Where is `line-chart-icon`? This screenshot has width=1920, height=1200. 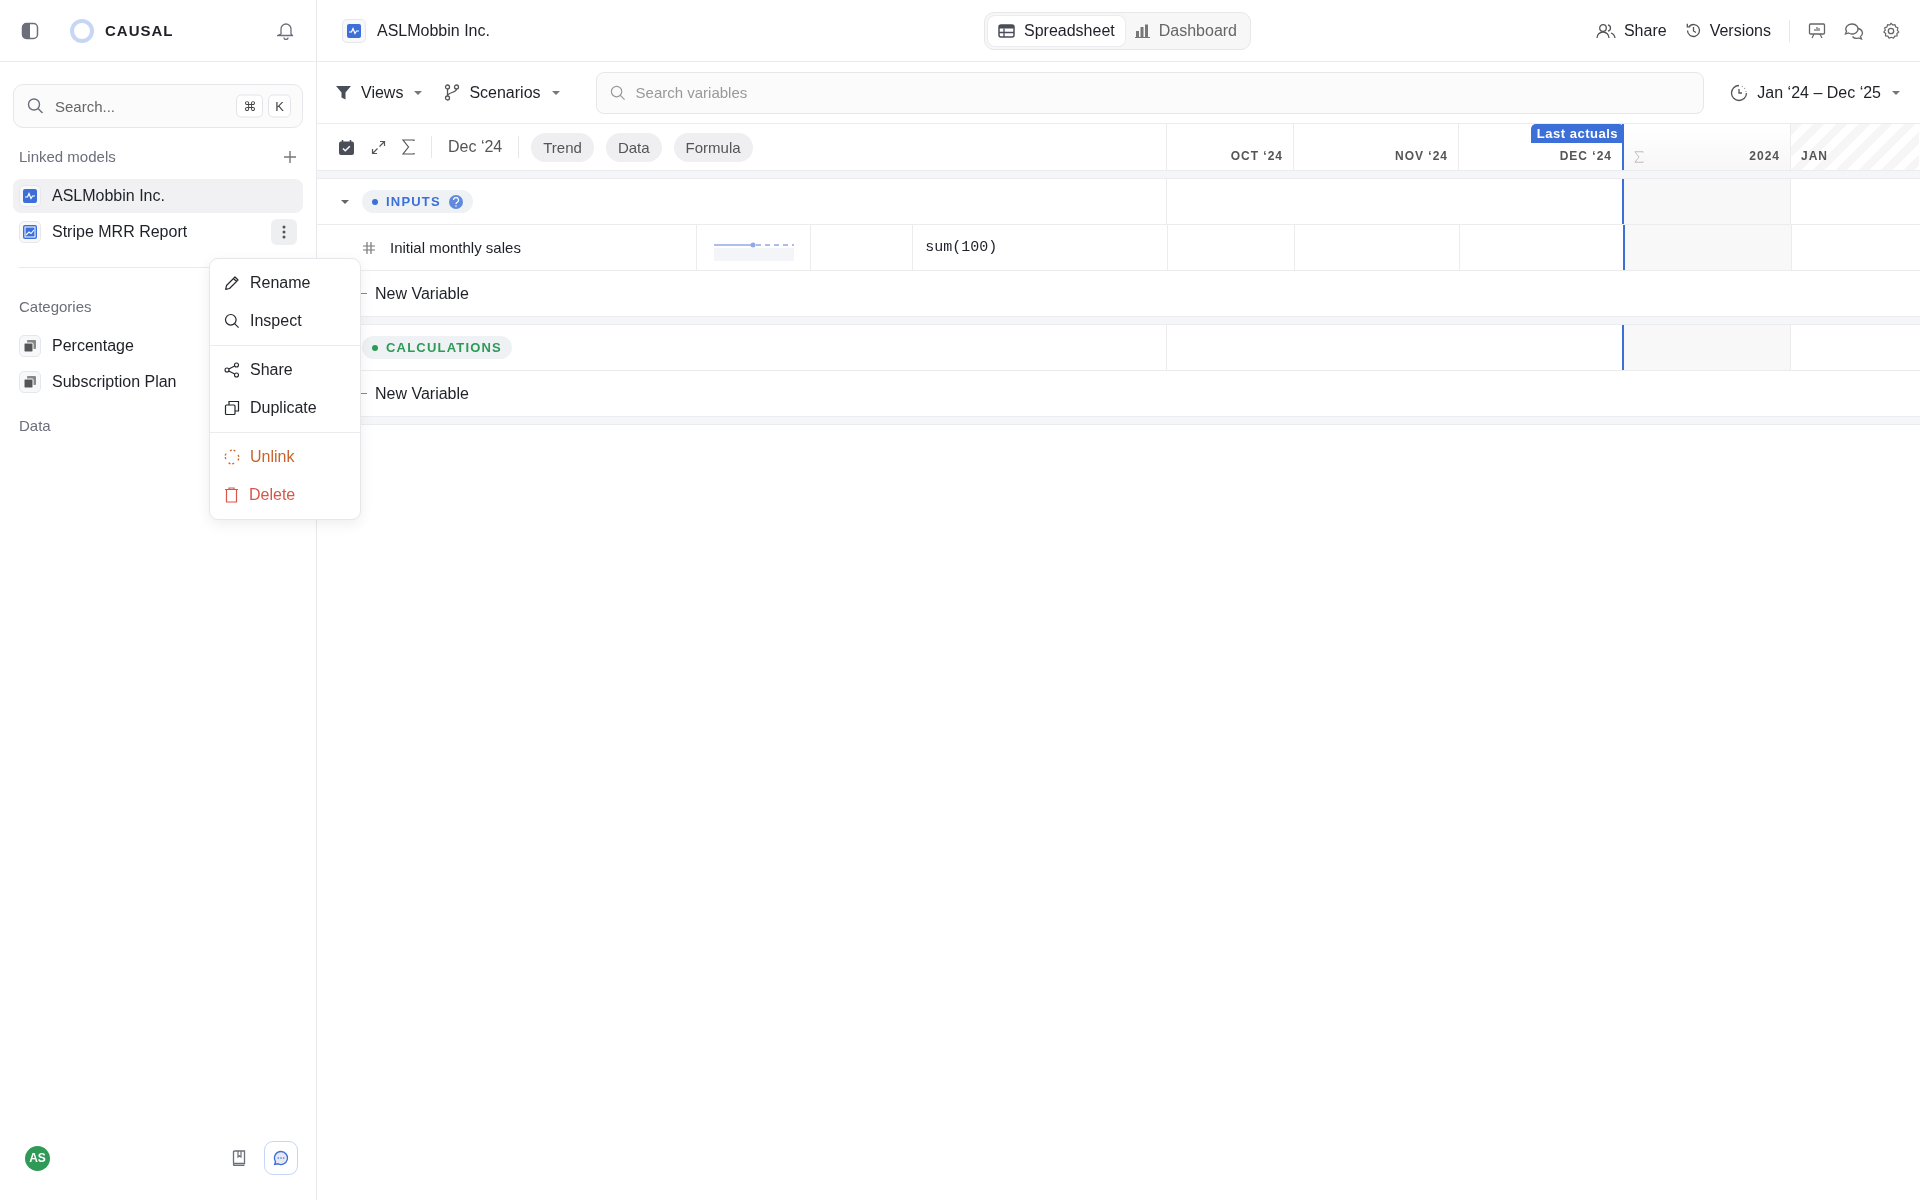 line-chart-icon is located at coordinates (30, 232).